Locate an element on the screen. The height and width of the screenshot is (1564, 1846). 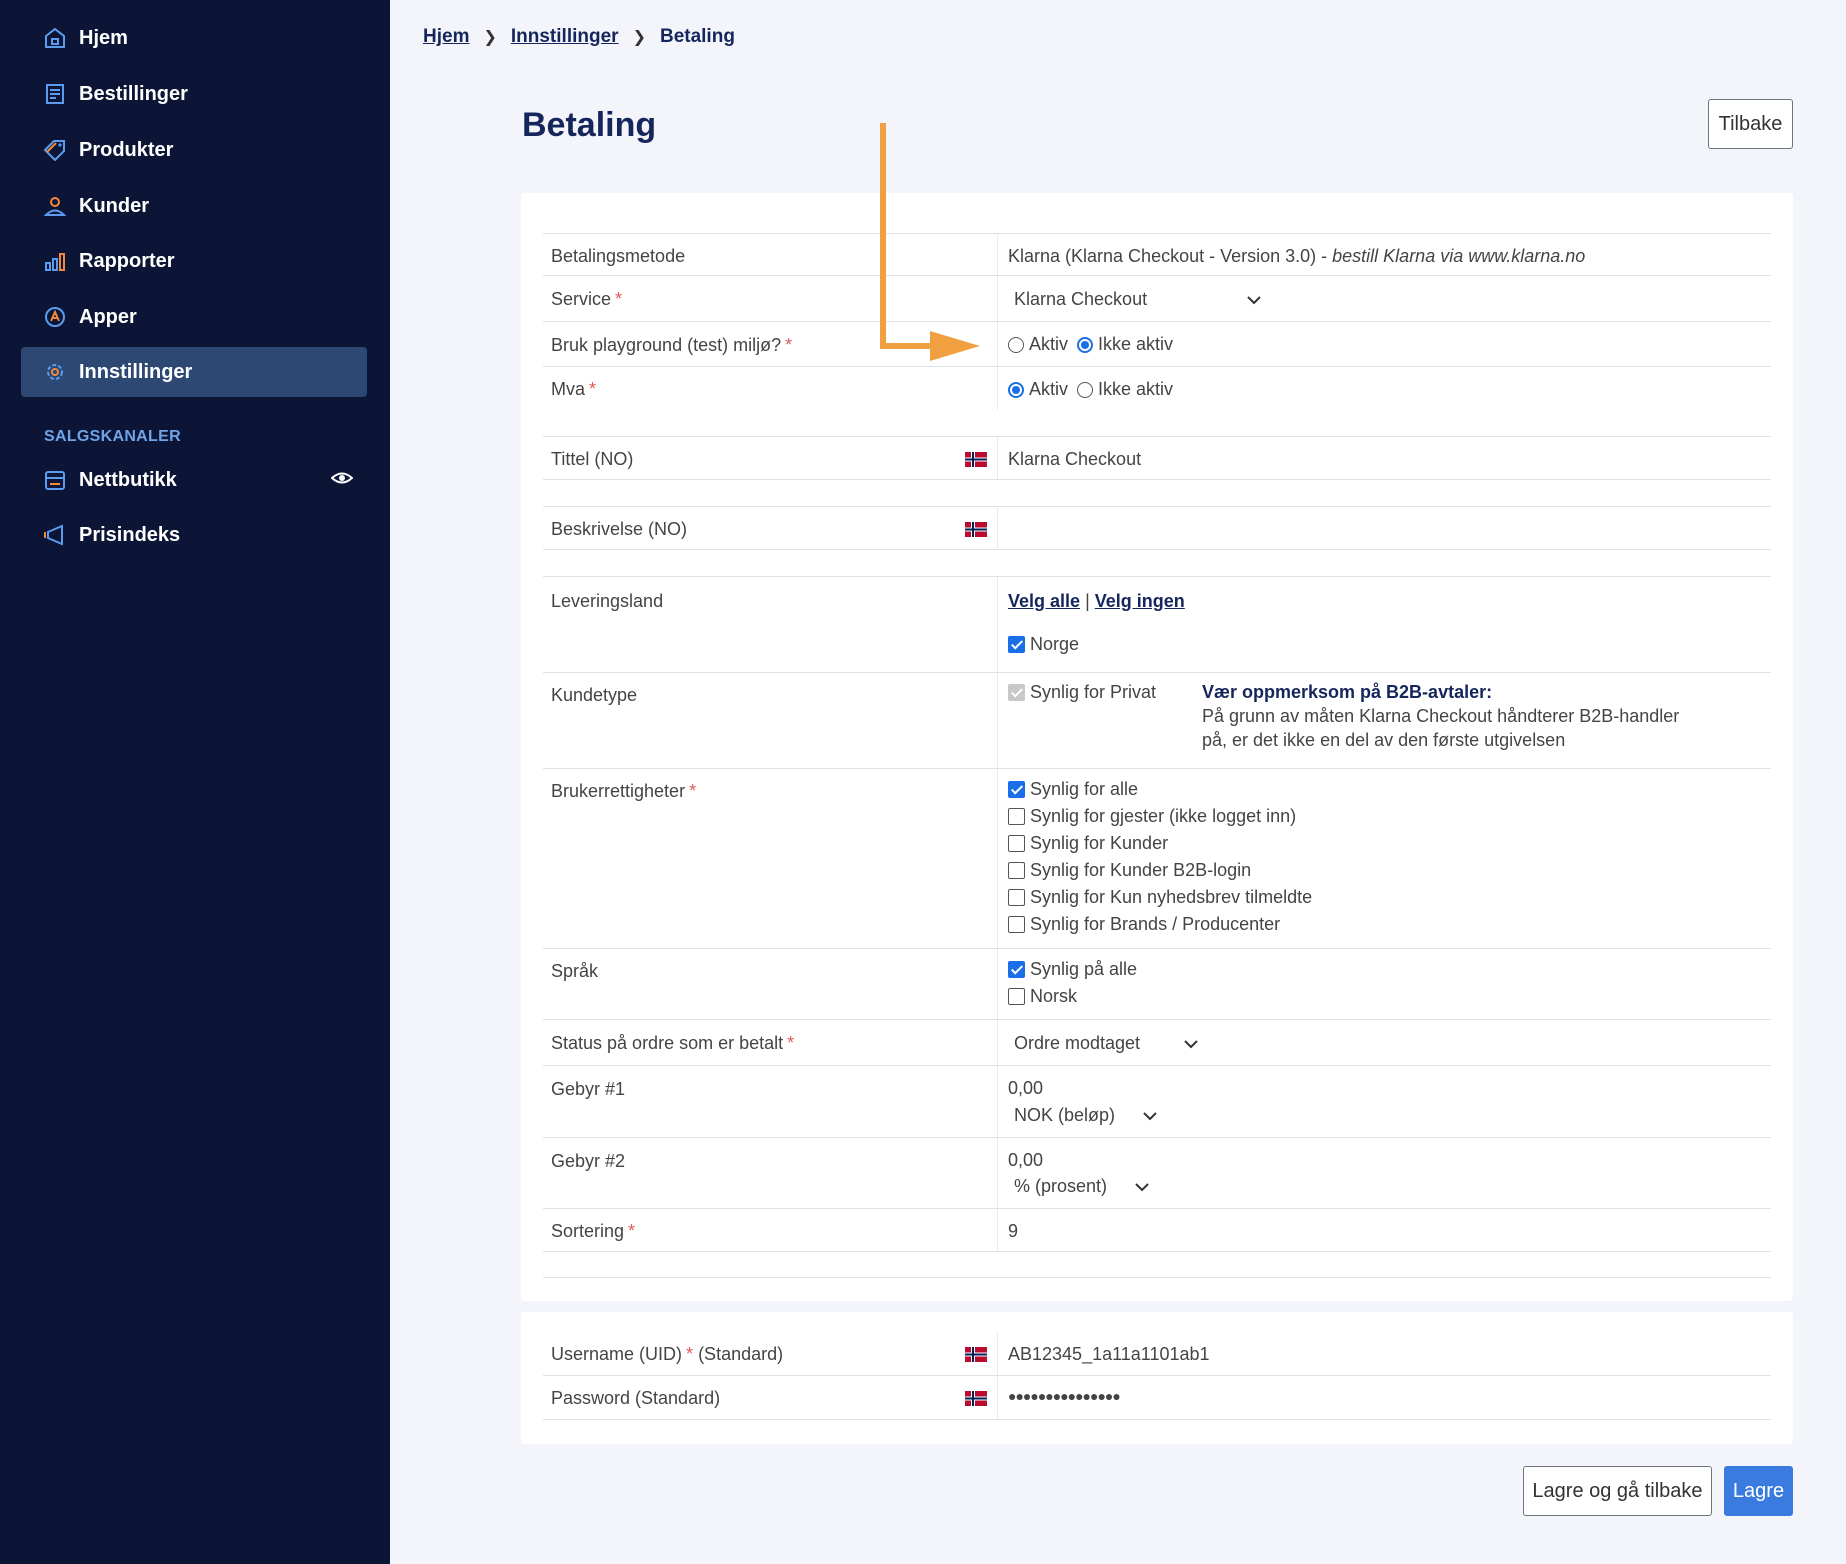
vat-active-radio: Aktiv is located at coordinates (1038, 389).